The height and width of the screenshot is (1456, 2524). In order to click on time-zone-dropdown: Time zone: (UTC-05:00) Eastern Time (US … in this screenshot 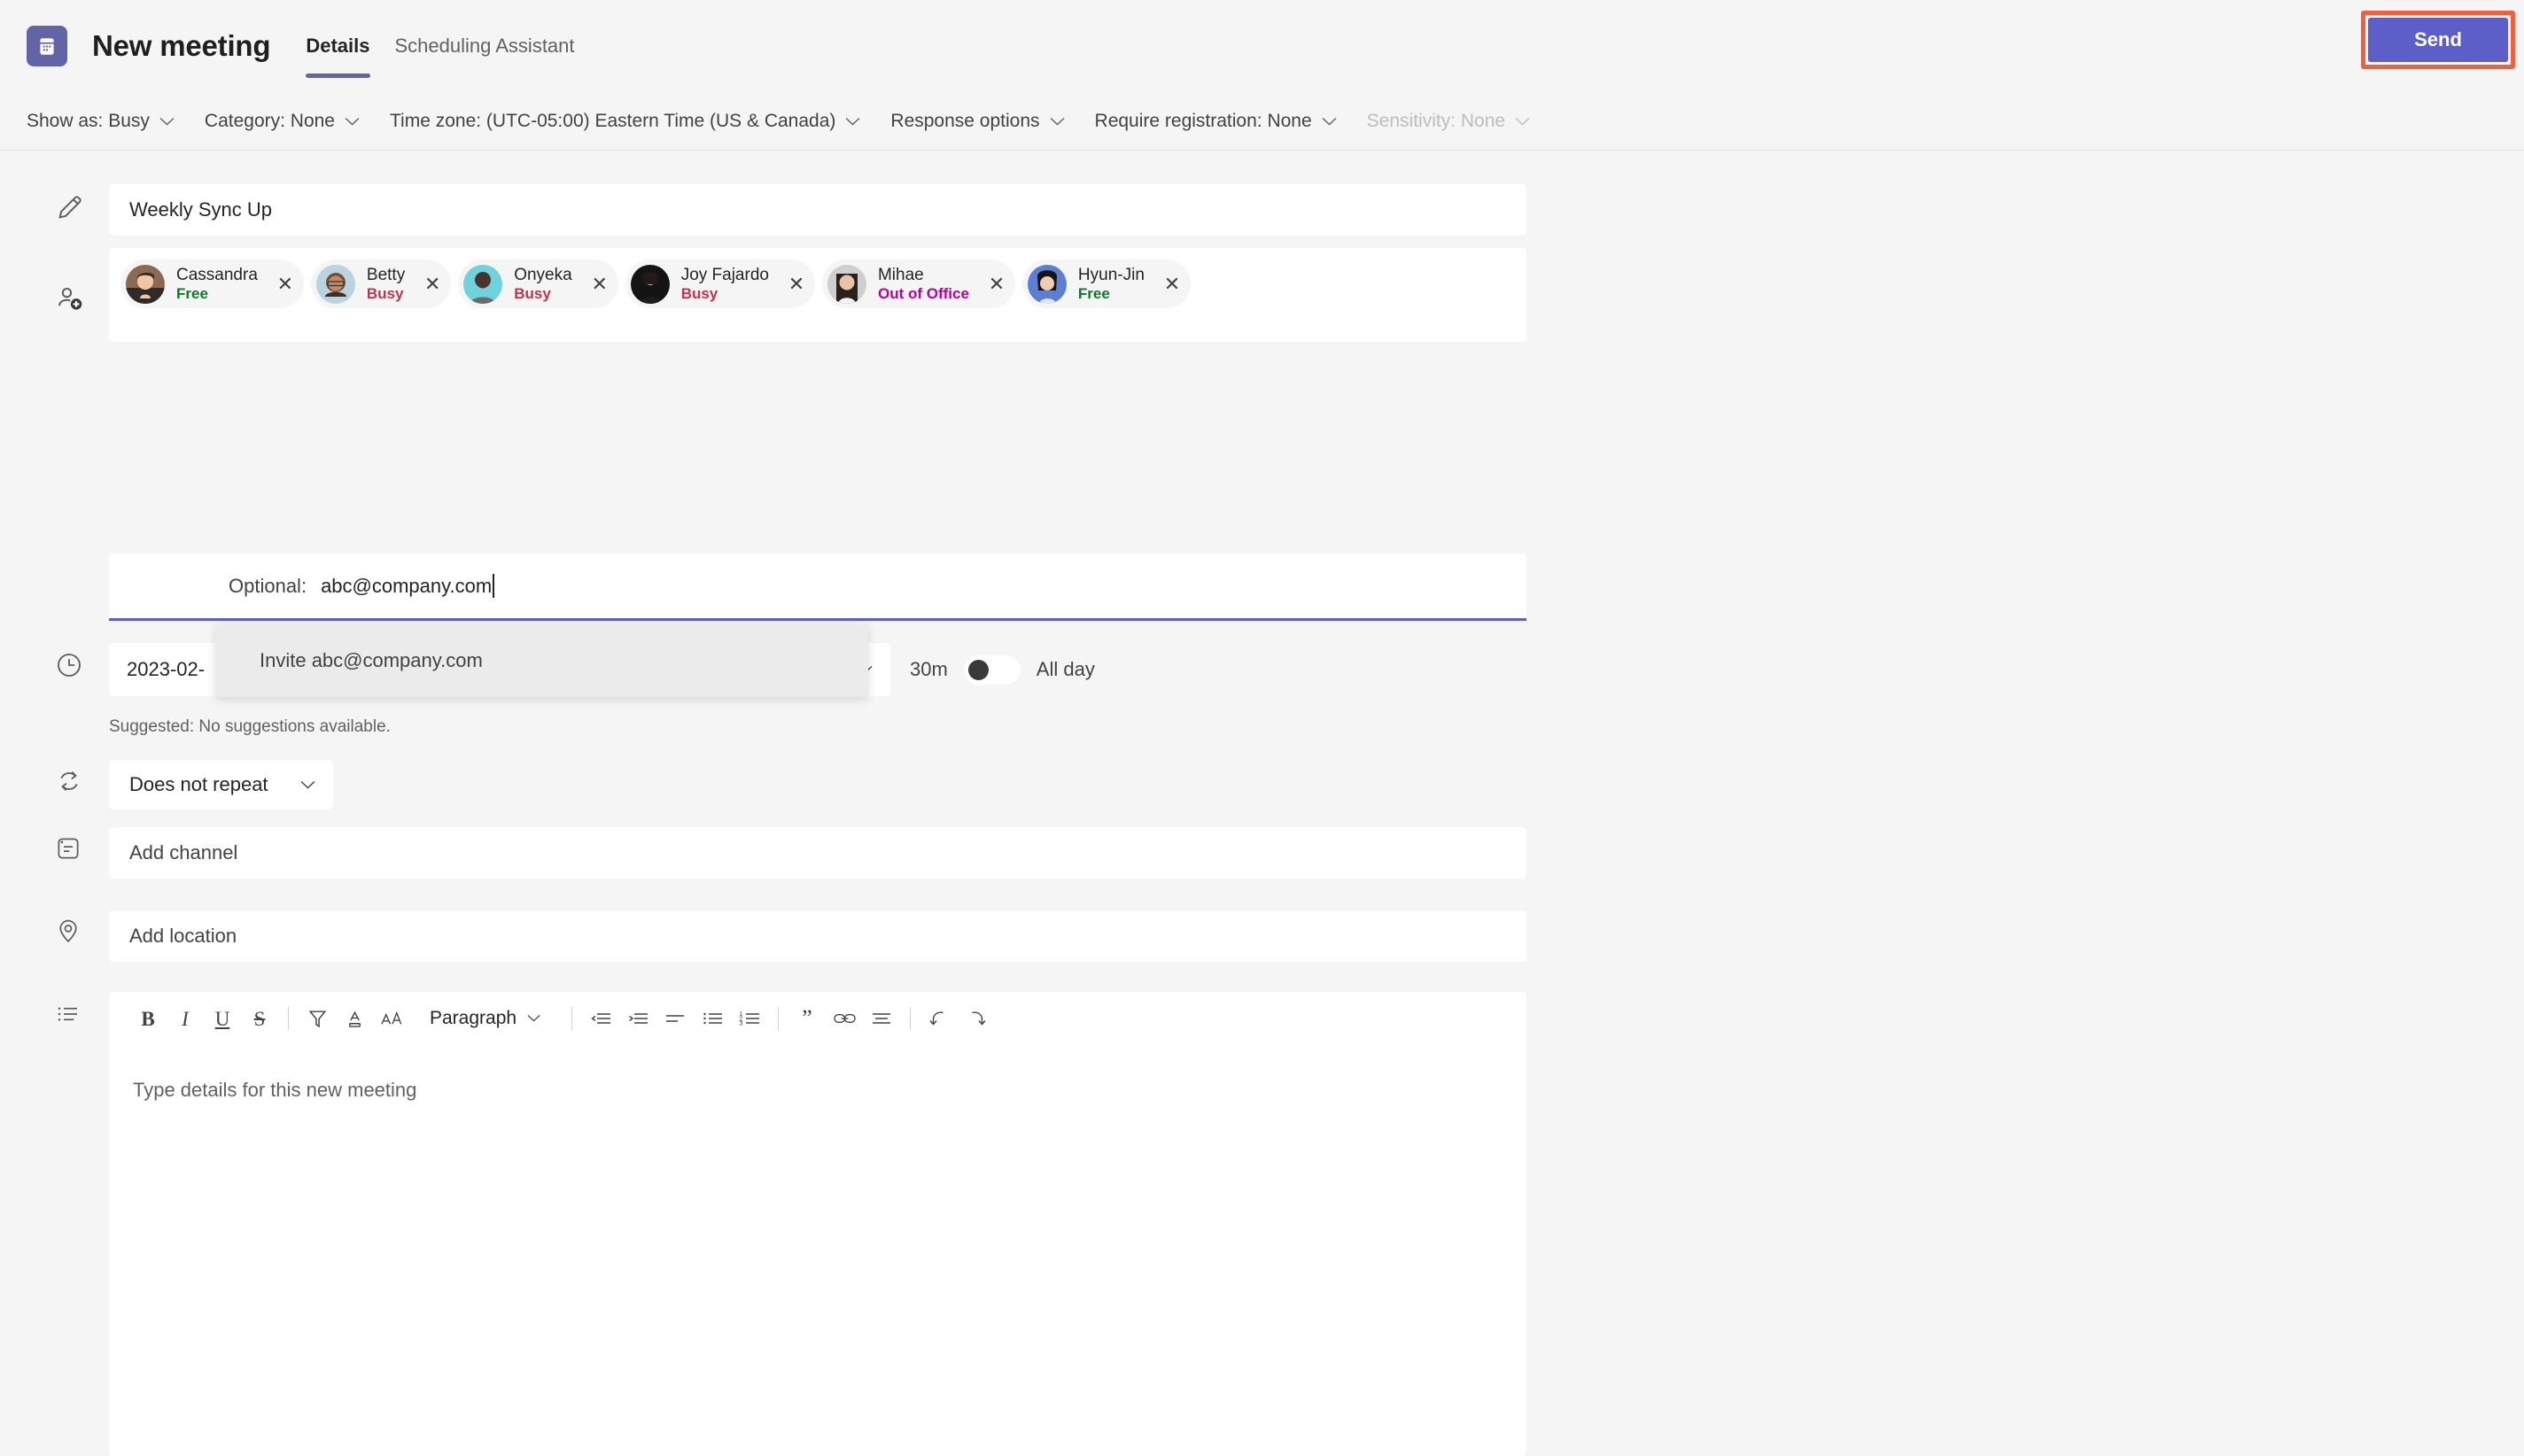, I will do `click(625, 121)`.